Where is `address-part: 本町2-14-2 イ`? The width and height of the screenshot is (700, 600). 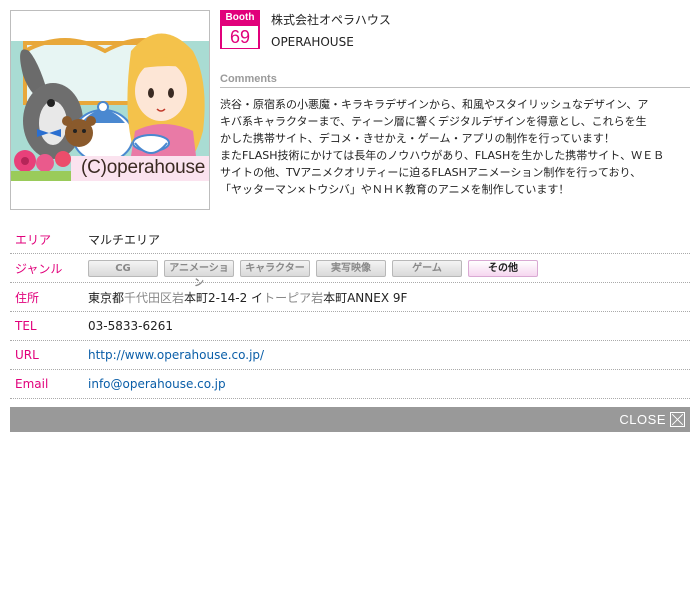
address-part: 本町2-14-2 イ is located at coordinates (224, 297).